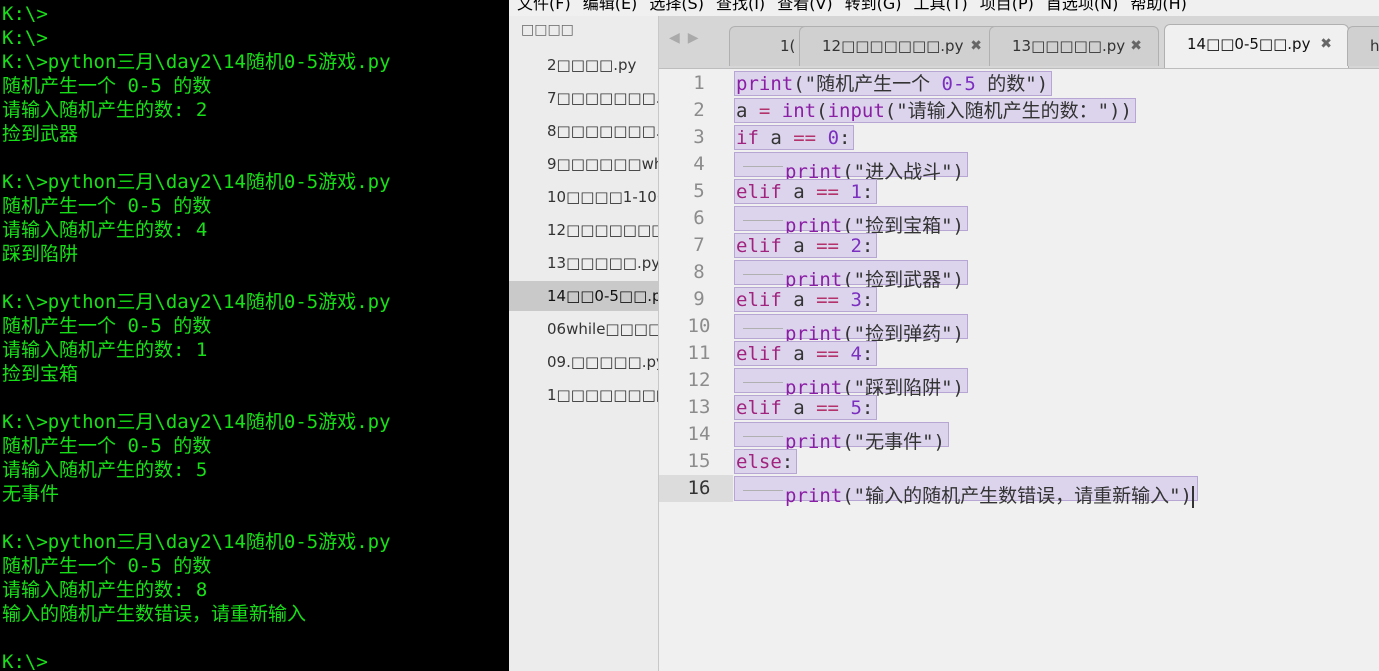 This screenshot has height=671, width=1379. I want to click on sidebar-file-item: 13□□□□□.py, so click(583, 263).